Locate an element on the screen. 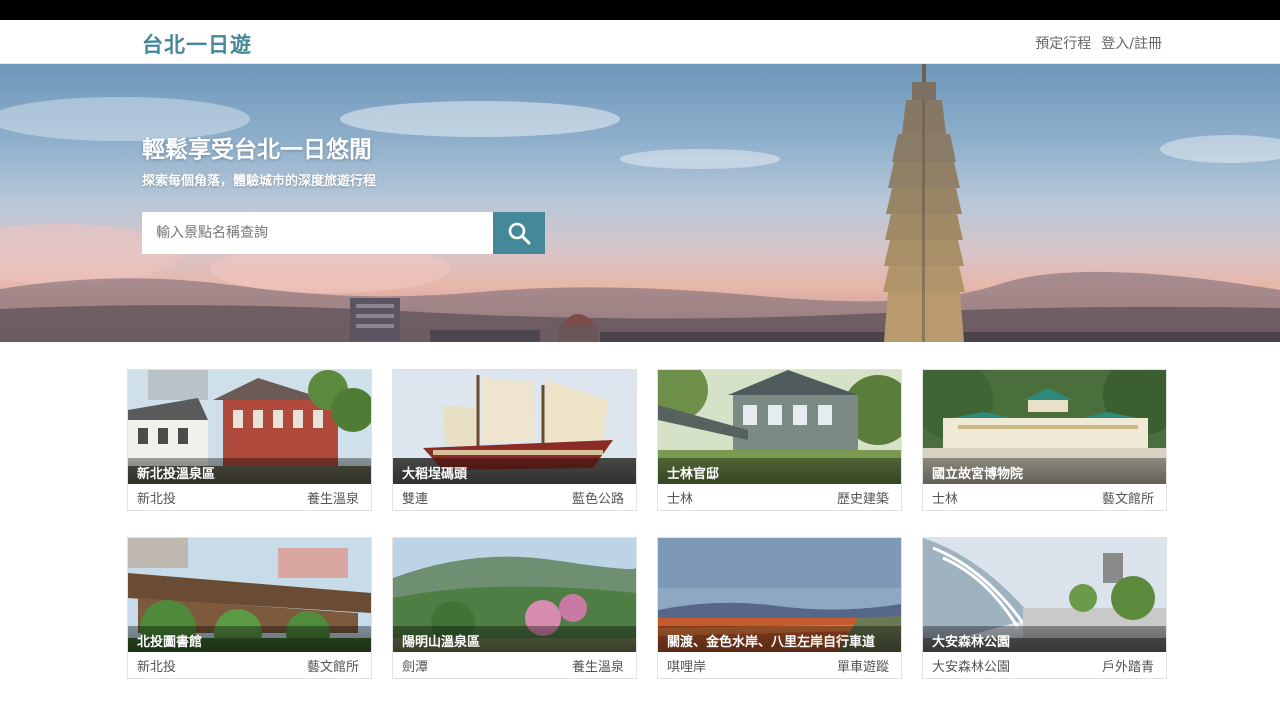 This screenshot has height=720, width=1280. attraction-meta: 士林 藝文館所 is located at coordinates (1044, 497).